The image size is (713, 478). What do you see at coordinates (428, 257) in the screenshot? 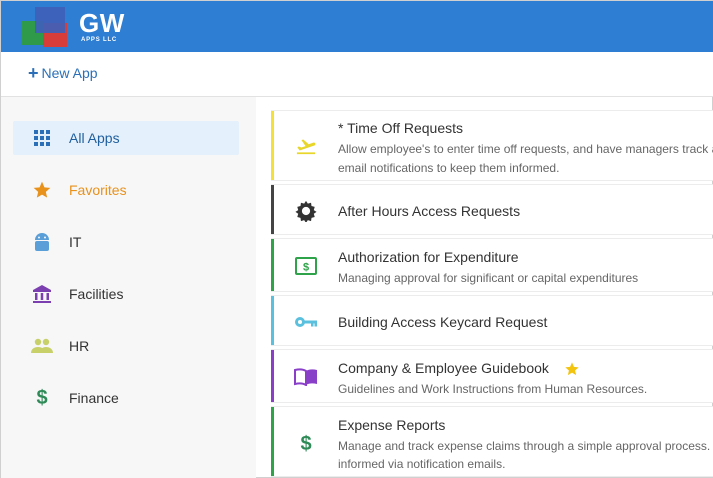
I see `app-title: Authorization for Expenditure` at bounding box center [428, 257].